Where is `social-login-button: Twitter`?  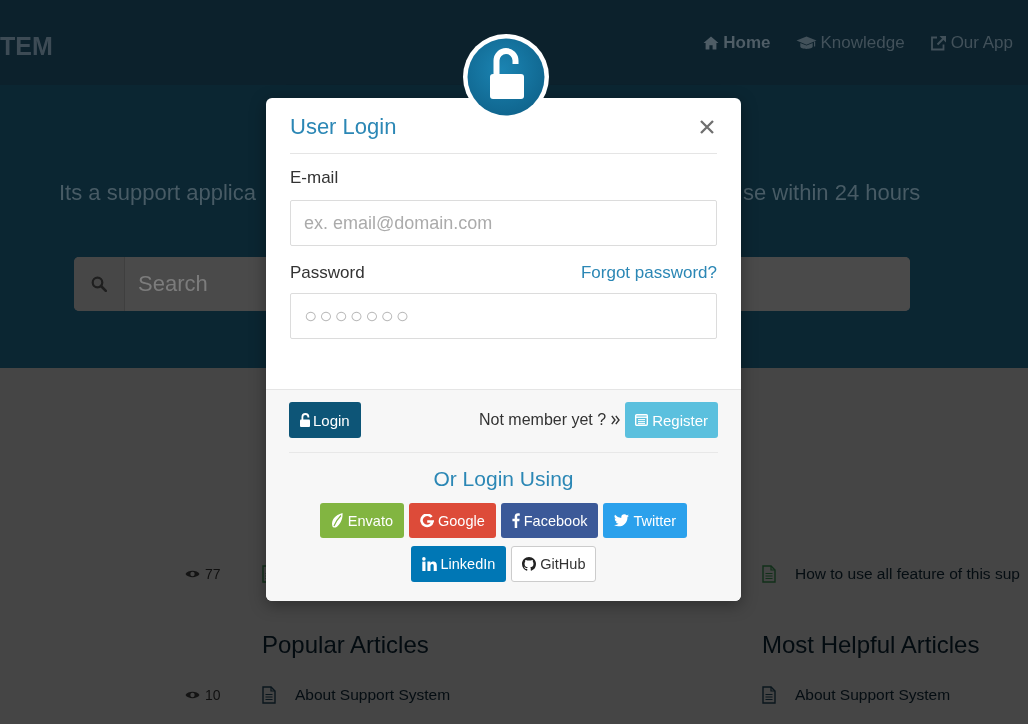 social-login-button: Twitter is located at coordinates (645, 520).